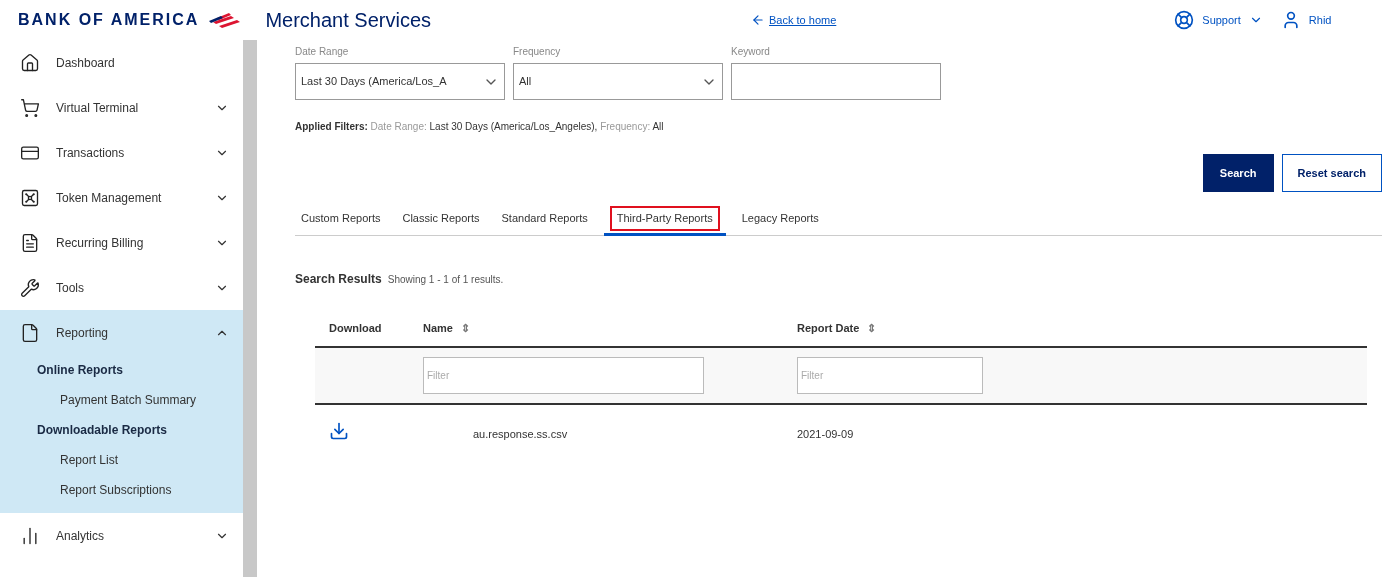 This screenshot has width=1392, height=577. Describe the element at coordinates (794, 20) in the screenshot. I see `back-link: Back to home` at that location.